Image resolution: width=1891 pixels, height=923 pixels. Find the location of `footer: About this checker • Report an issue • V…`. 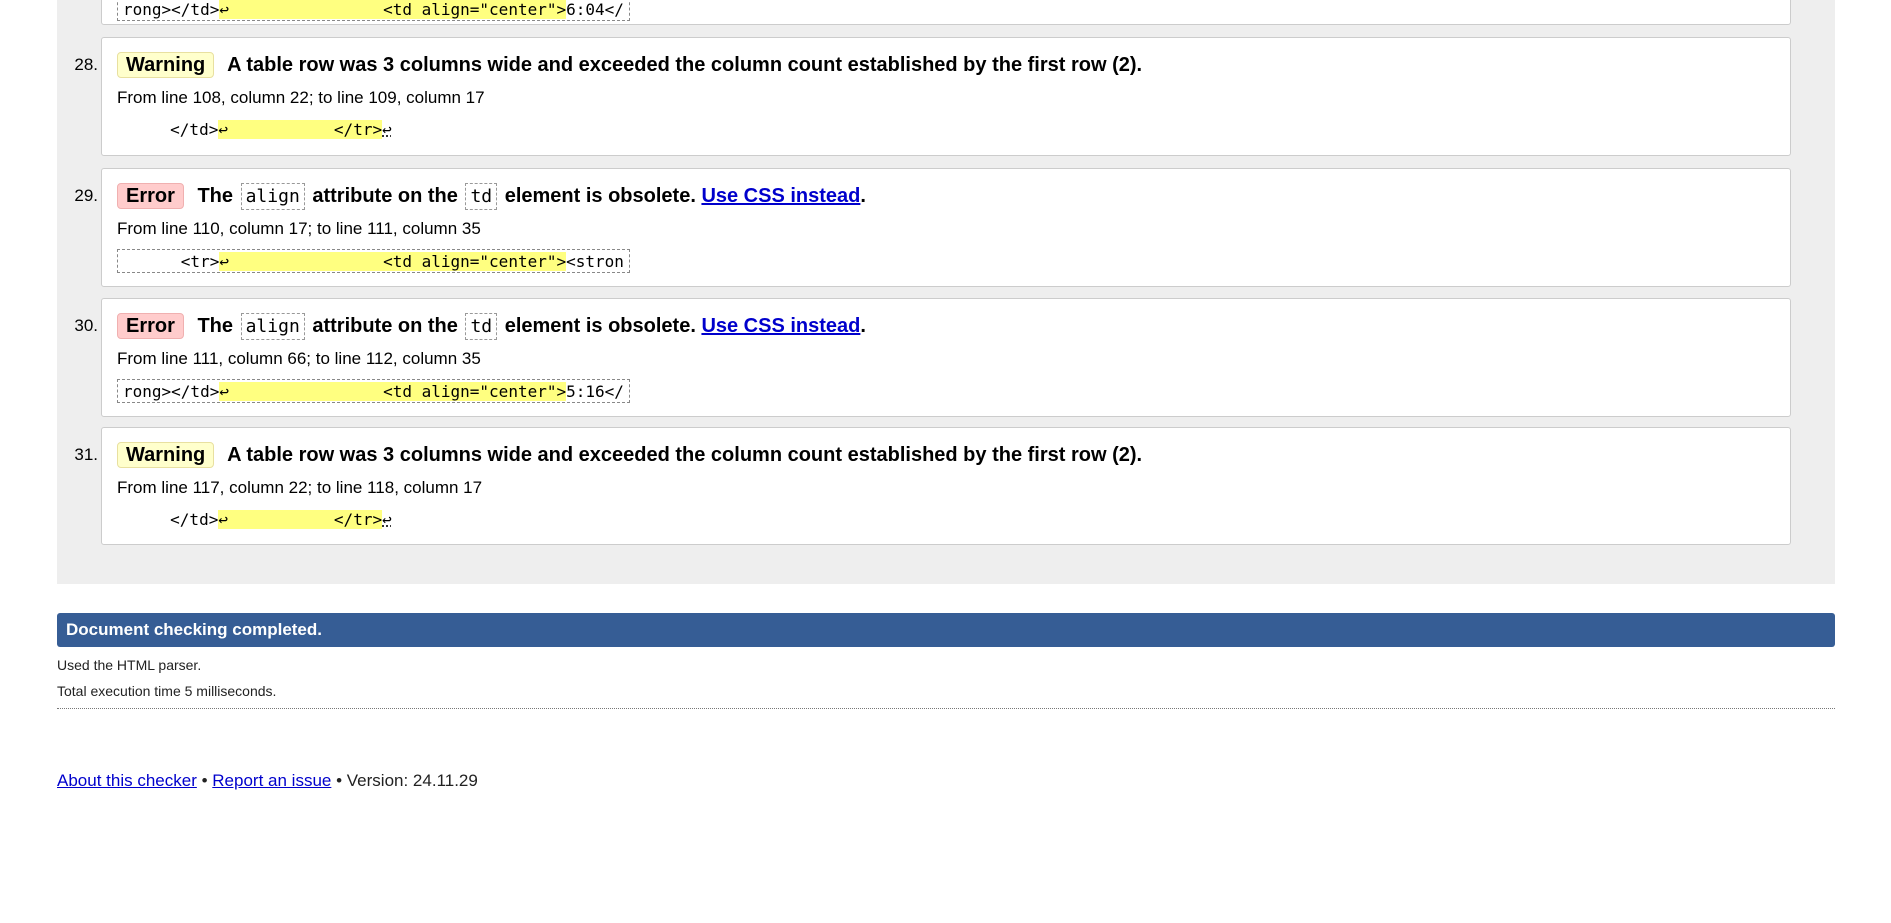

footer: About this checker • Report an issue • V… is located at coordinates (267, 781).